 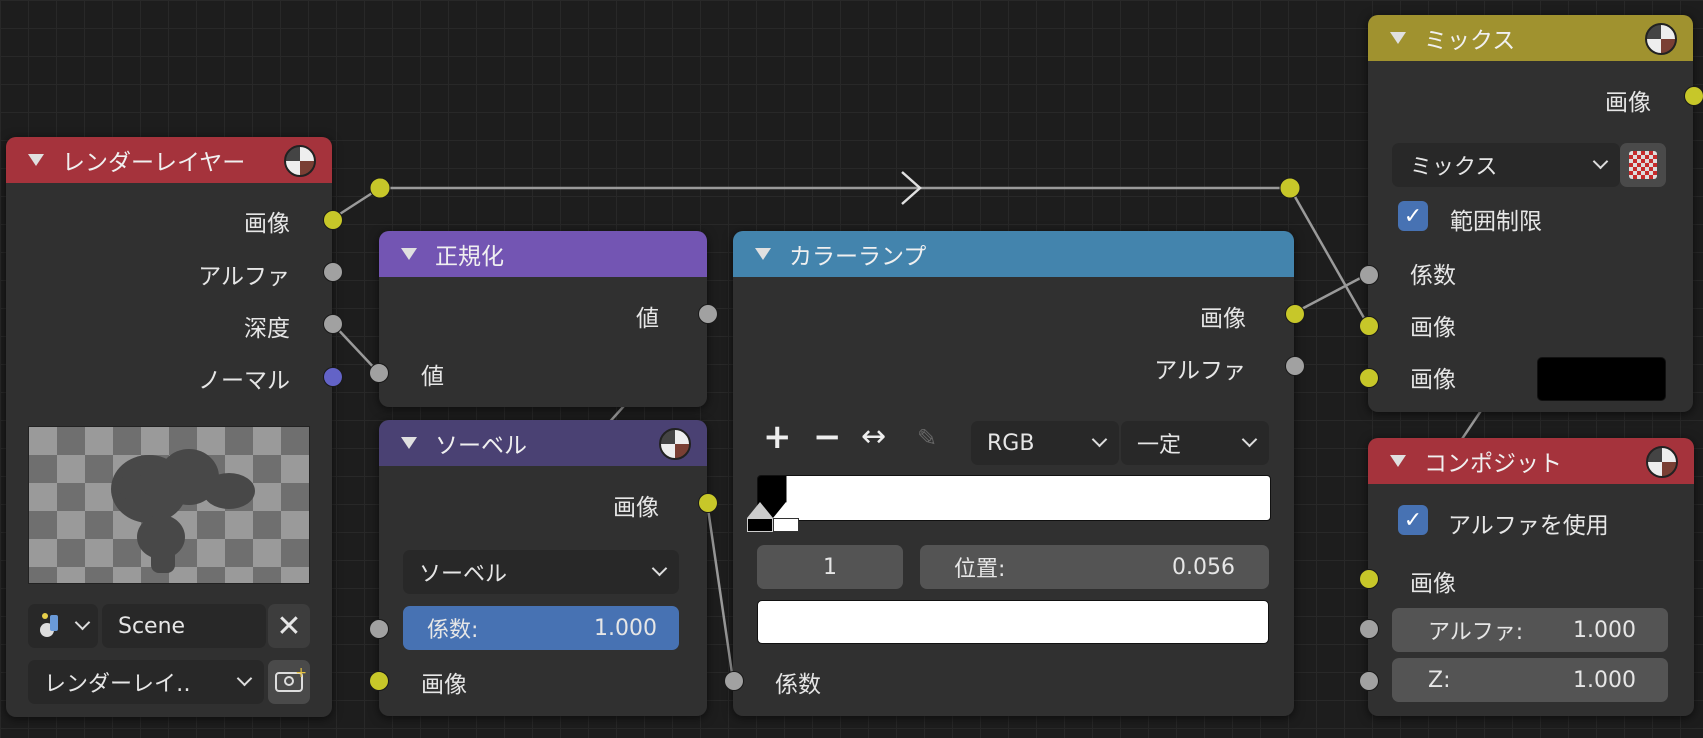 I want to click on eyedropper-icon: ✎, so click(x=927, y=438).